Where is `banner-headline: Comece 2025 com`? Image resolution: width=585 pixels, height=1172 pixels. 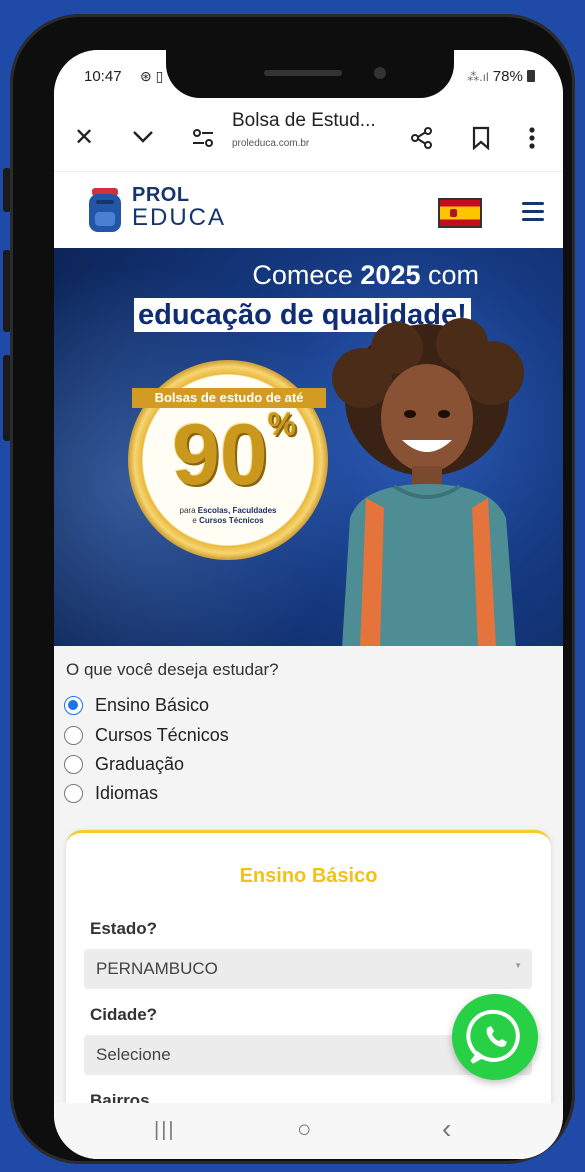 banner-headline: Comece 2025 com is located at coordinates (365, 275).